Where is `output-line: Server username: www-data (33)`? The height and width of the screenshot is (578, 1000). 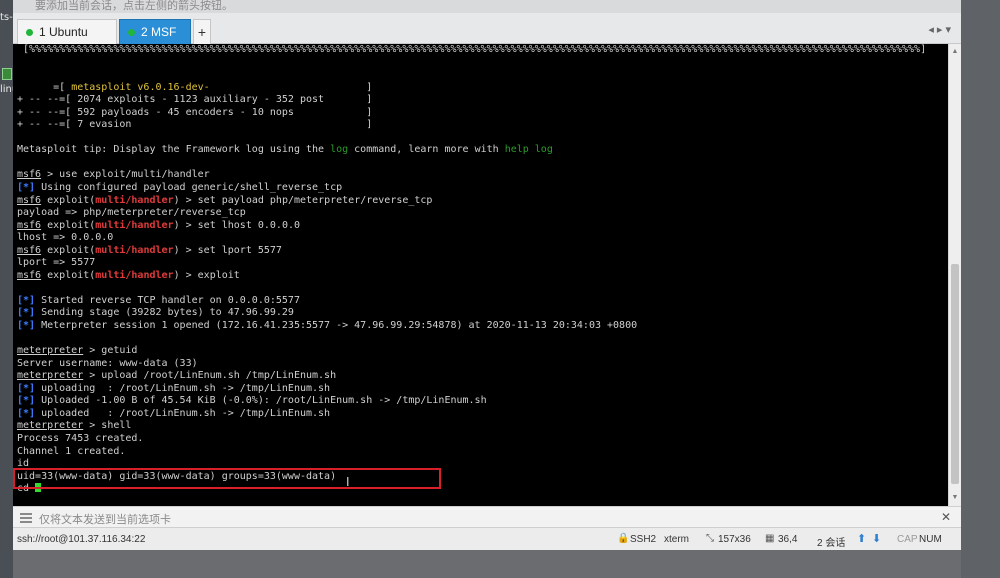
output-line: Server username: www-data (33) is located at coordinates (107, 363).